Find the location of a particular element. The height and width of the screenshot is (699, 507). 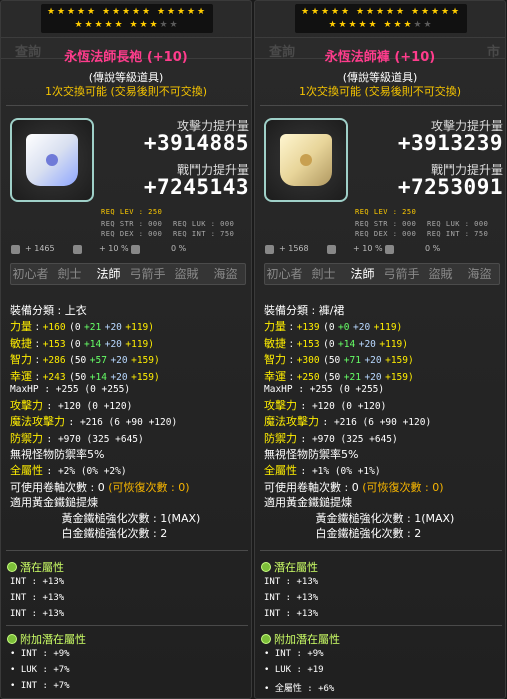

additional-potential-line: • LUK : +7% is located at coordinates (40, 670).